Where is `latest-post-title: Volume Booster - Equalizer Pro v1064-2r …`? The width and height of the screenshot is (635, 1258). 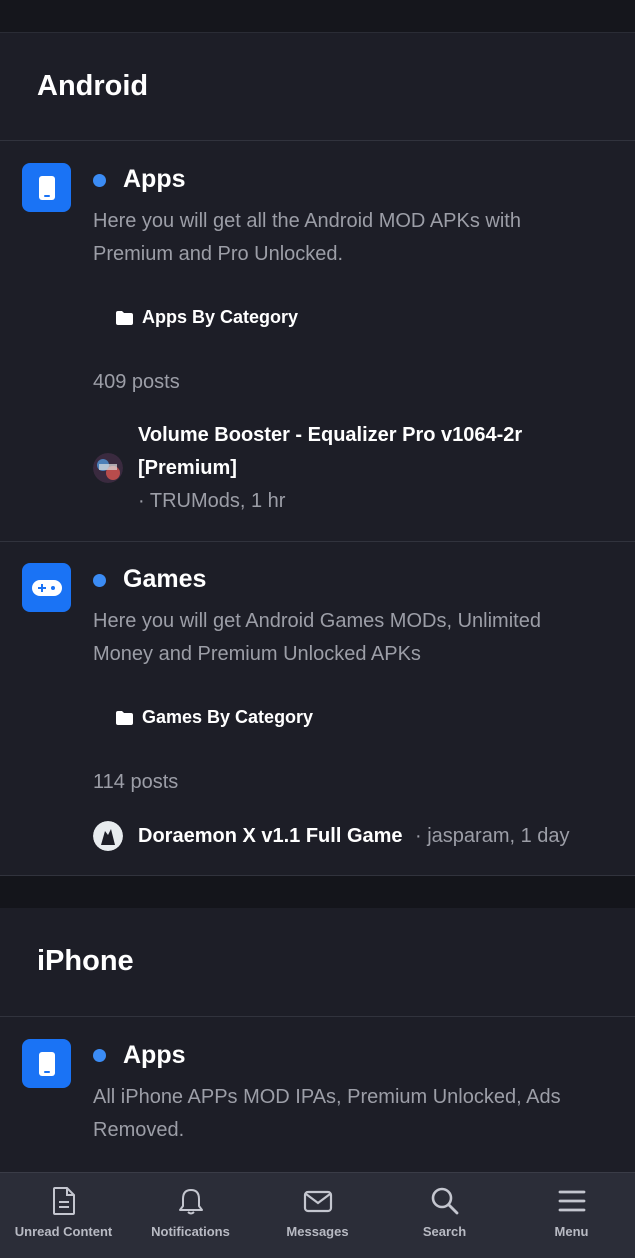 latest-post-title: Volume Booster - Equalizer Pro v1064-2r … is located at coordinates (358, 452).